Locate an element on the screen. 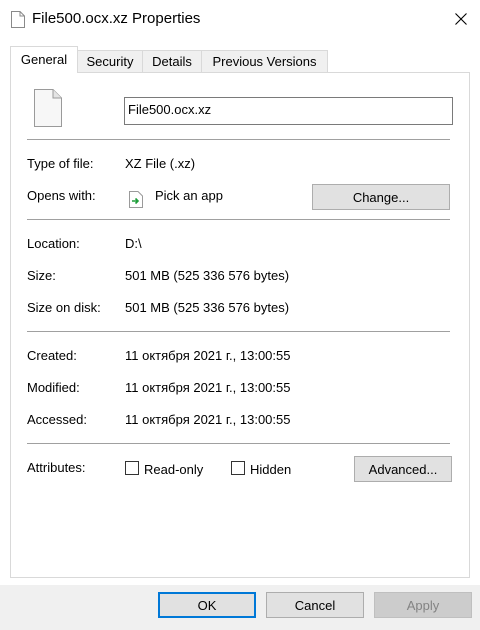  file-icon is located at coordinates (18, 19).